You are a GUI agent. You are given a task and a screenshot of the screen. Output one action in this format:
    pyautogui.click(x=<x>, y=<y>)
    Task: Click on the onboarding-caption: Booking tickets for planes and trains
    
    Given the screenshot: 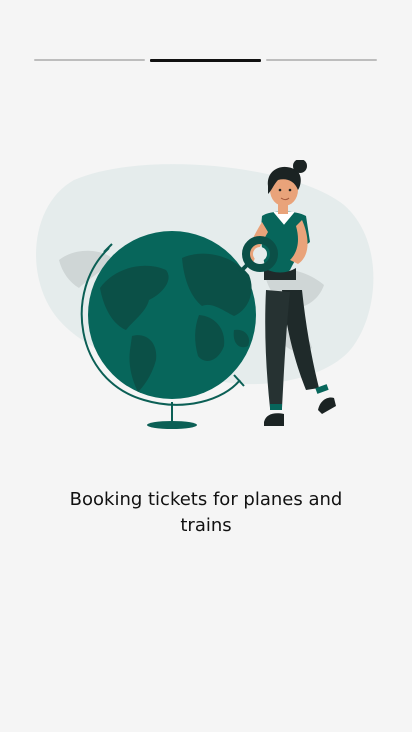 What is the action you would take?
    pyautogui.click(x=206, y=512)
    